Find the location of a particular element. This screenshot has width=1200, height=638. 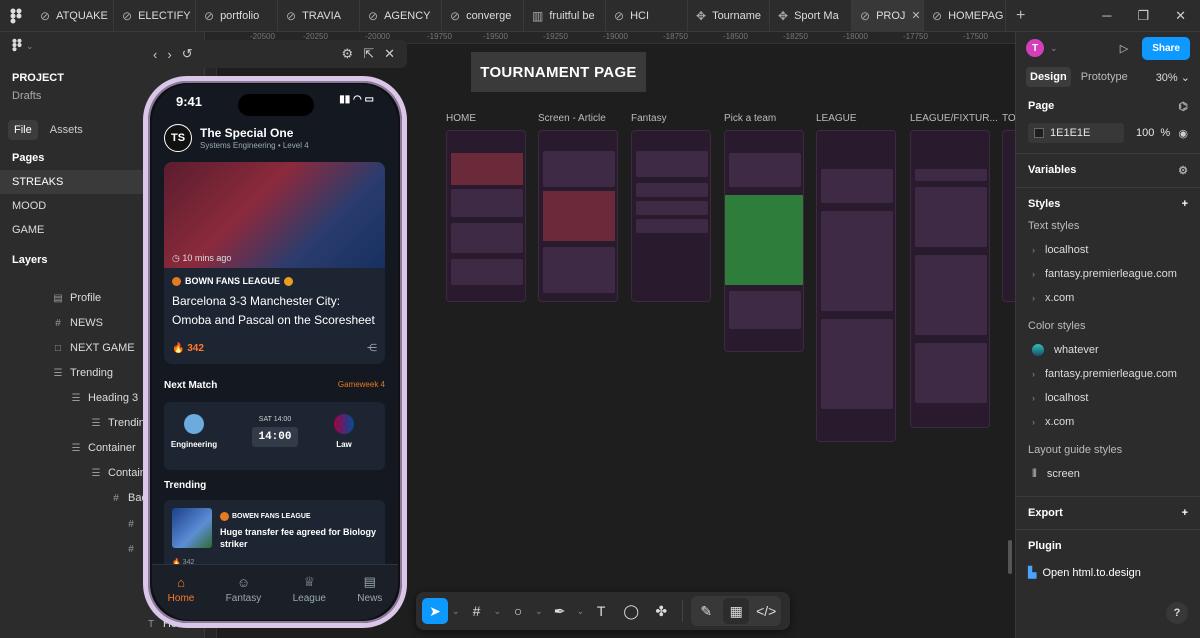

tab-file: ⊘ TRAVIA is located at coordinates (319, 16).